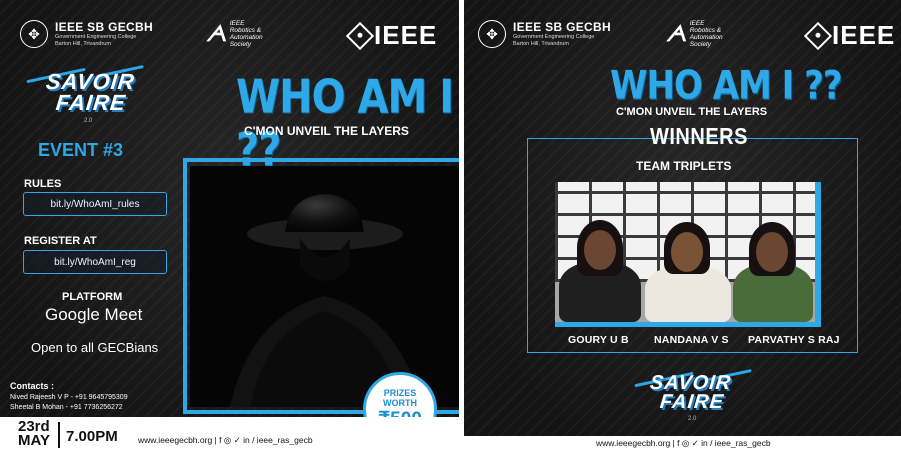  I want to click on event-time: 7.00PM, so click(92, 436).